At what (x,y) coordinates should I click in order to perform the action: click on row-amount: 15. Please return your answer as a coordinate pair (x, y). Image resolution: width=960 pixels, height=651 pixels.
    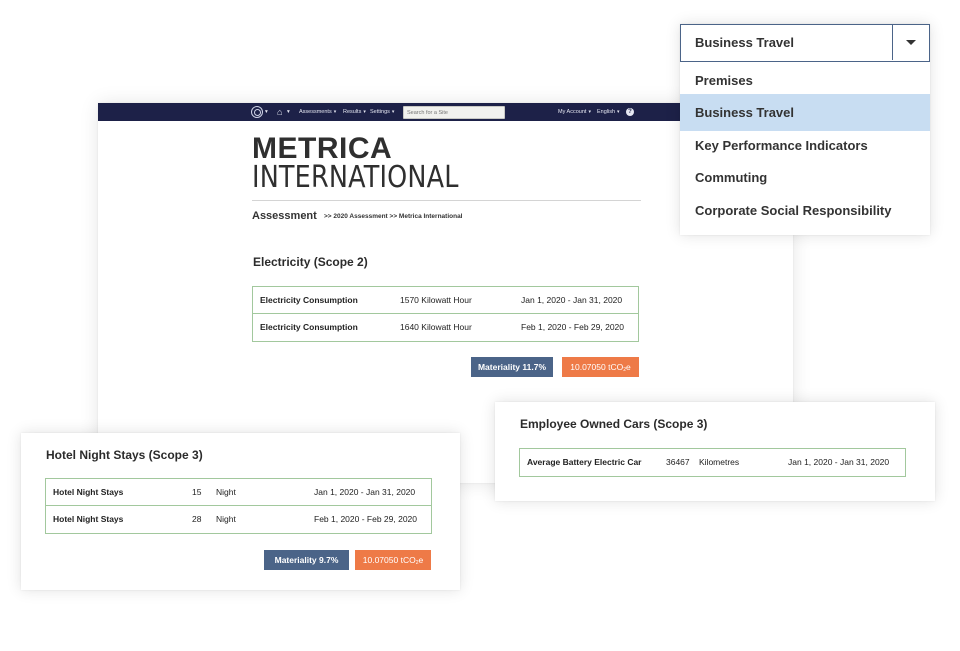
    Looking at the image, I should click on (197, 492).